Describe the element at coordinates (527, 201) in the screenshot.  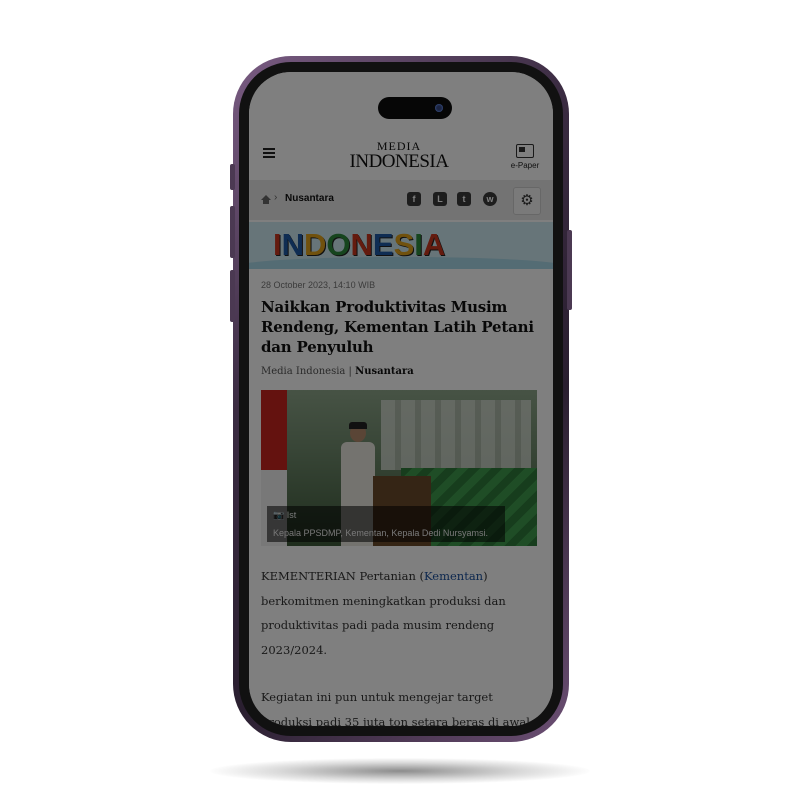
I see `gear-icon: ⚙` at that location.